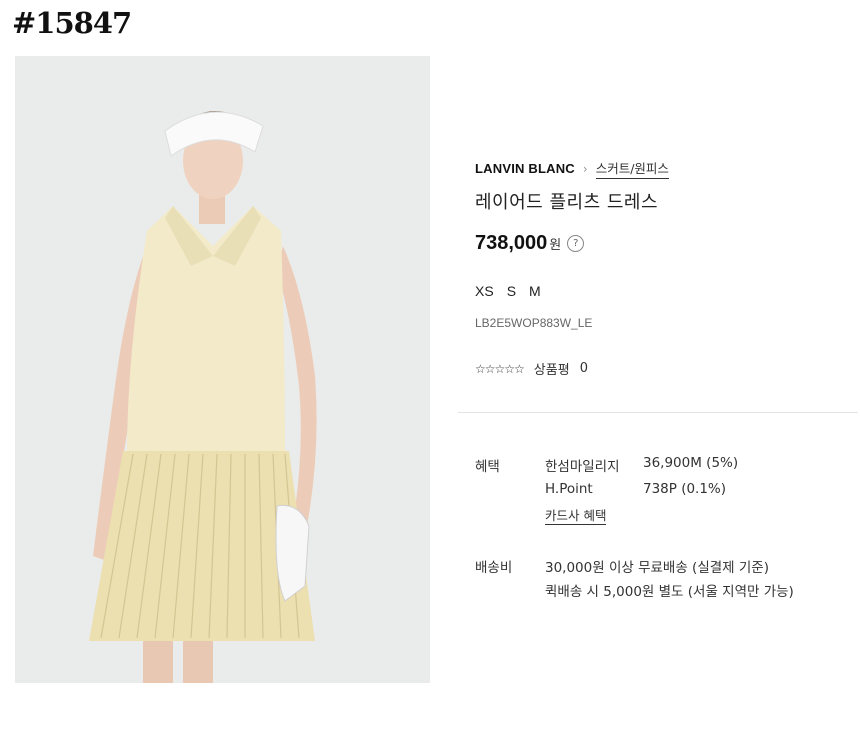 The image size is (860, 745). I want to click on benefit-name: 한섬마일리지, so click(582, 467).